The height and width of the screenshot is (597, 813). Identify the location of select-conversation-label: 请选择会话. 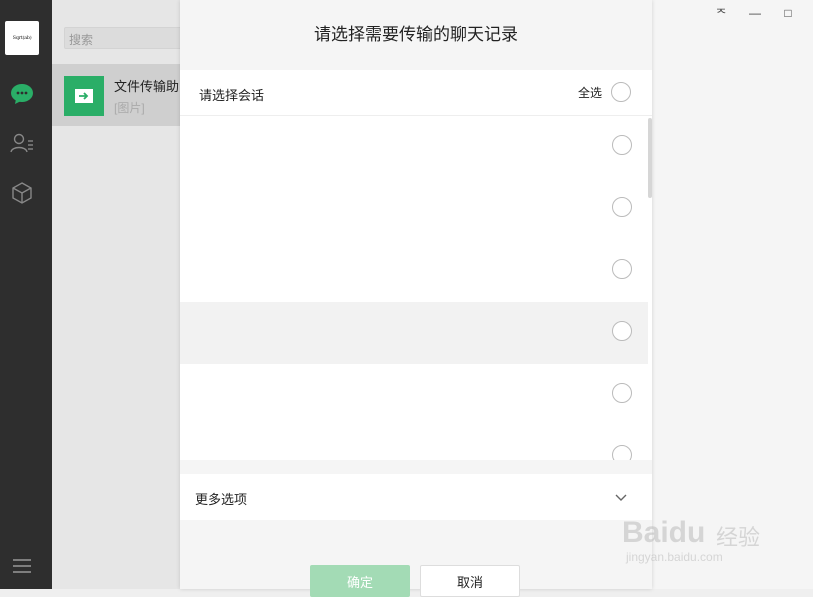
(232, 95).